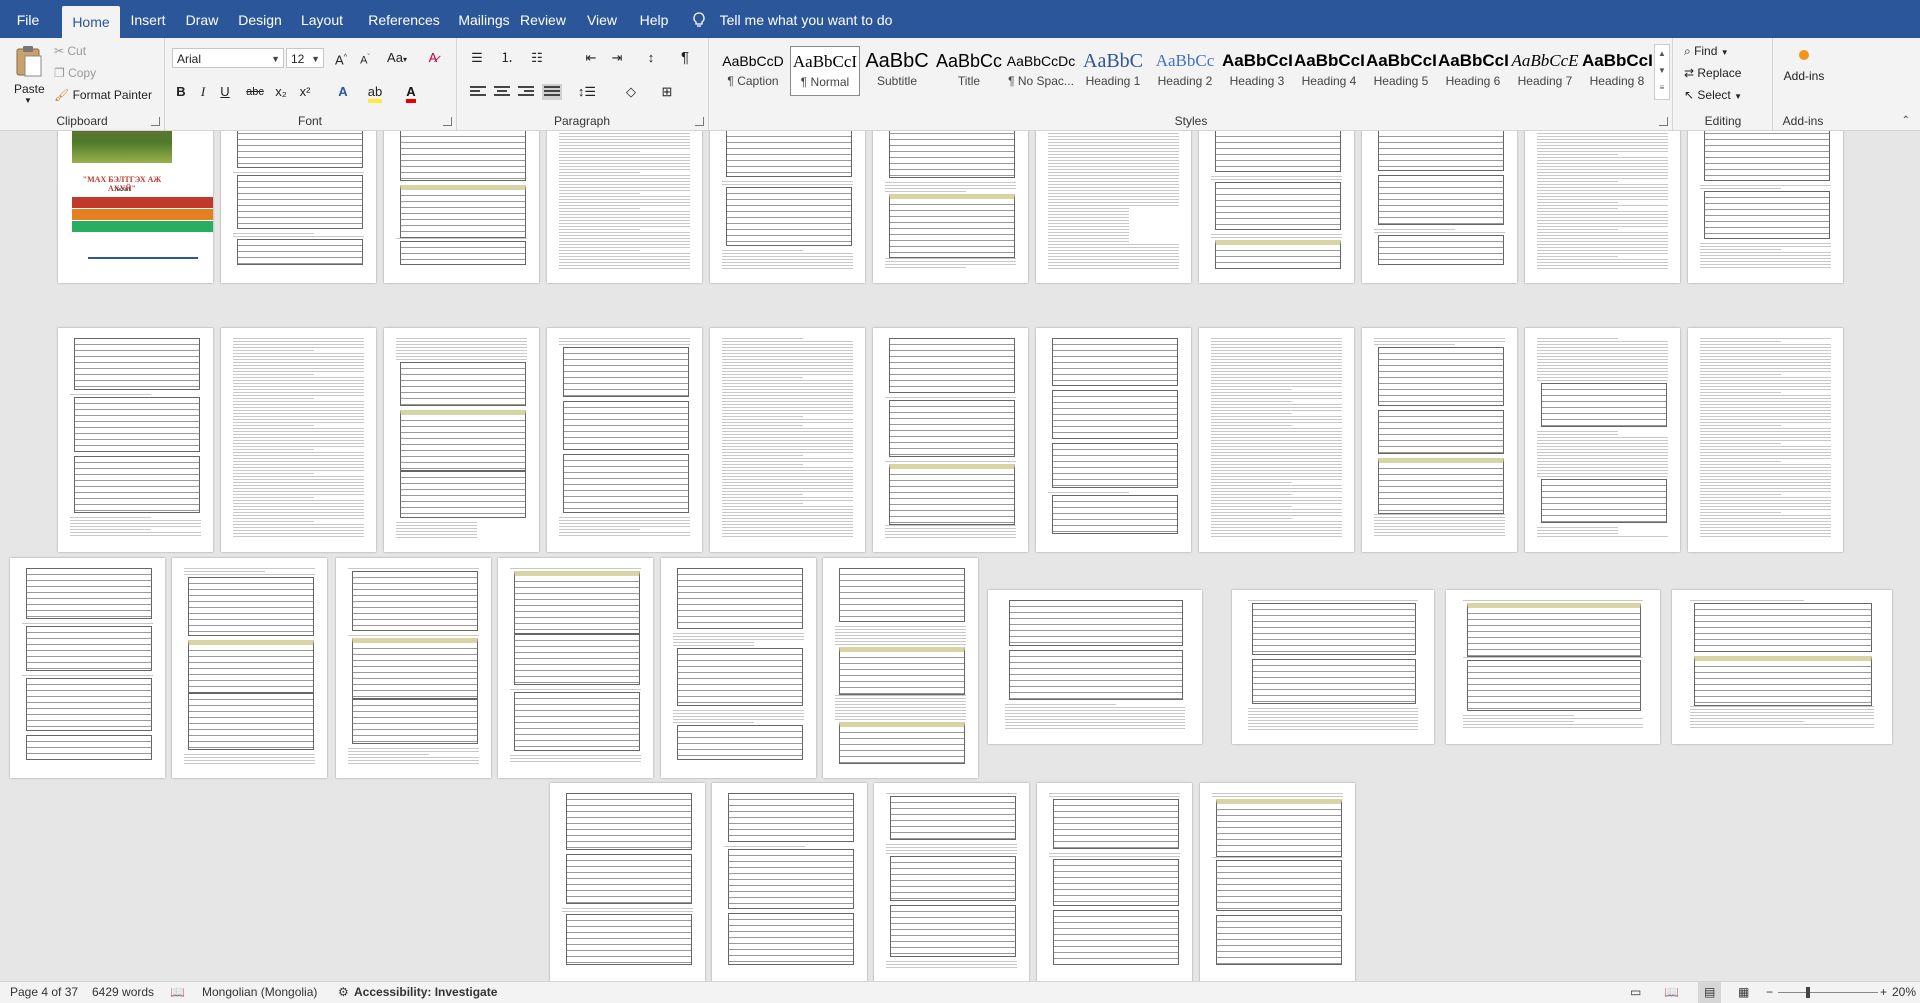 This screenshot has width=1920, height=1003. I want to click on shrink-font-button: Aˇ, so click(365, 58).